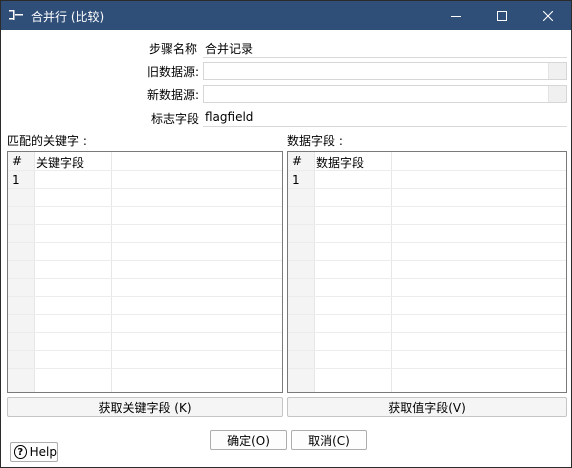  What do you see at coordinates (297, 161) in the screenshot?
I see `values-col-num-header: #` at bounding box center [297, 161].